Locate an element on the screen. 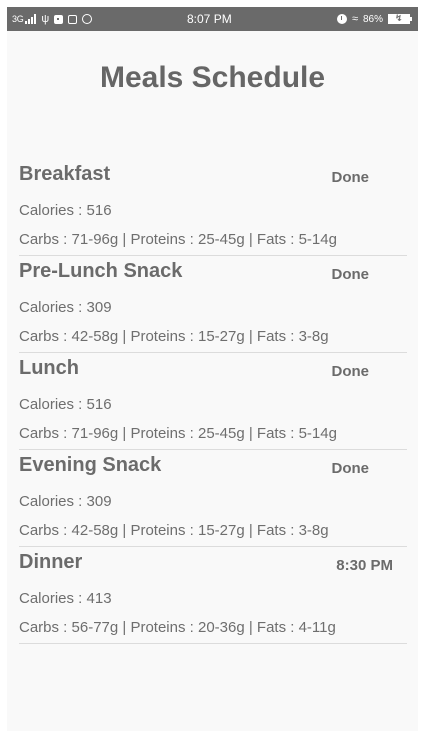  signal-icon is located at coordinates (31, 19).